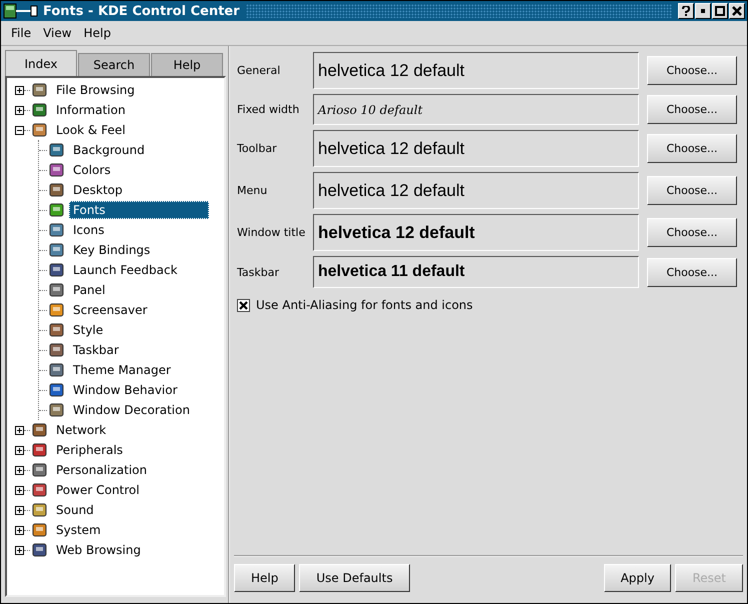  I want to click on close-icon, so click(737, 11).